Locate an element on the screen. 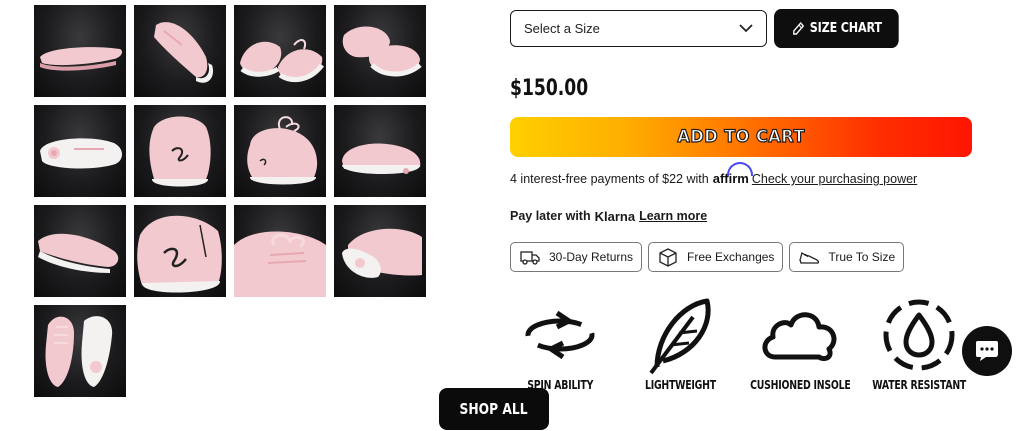 The height and width of the screenshot is (431, 1024). feature-cushioned-insole: CUSHIONED INSOLE is located at coordinates (800, 343).